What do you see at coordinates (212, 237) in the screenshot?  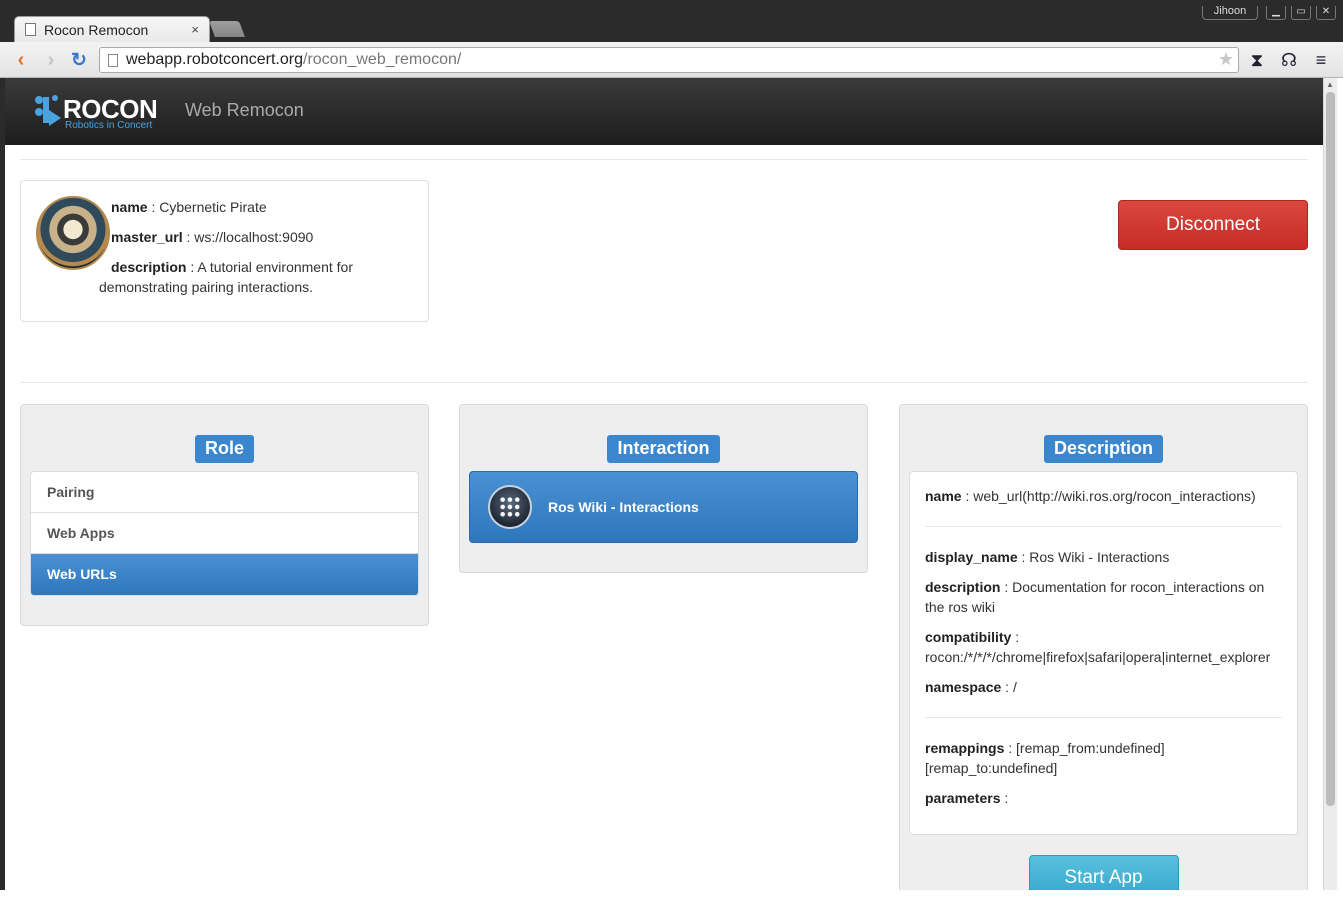 I see `concert-master-url: master_url : ws://localhost:9090` at bounding box center [212, 237].